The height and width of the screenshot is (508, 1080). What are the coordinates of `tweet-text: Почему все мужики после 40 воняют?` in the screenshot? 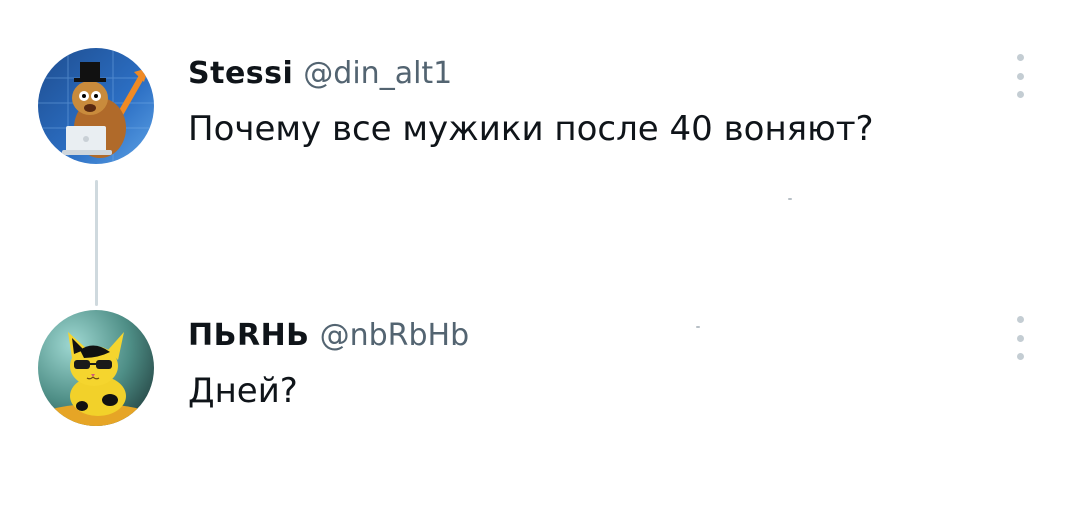 It's located at (531, 129).